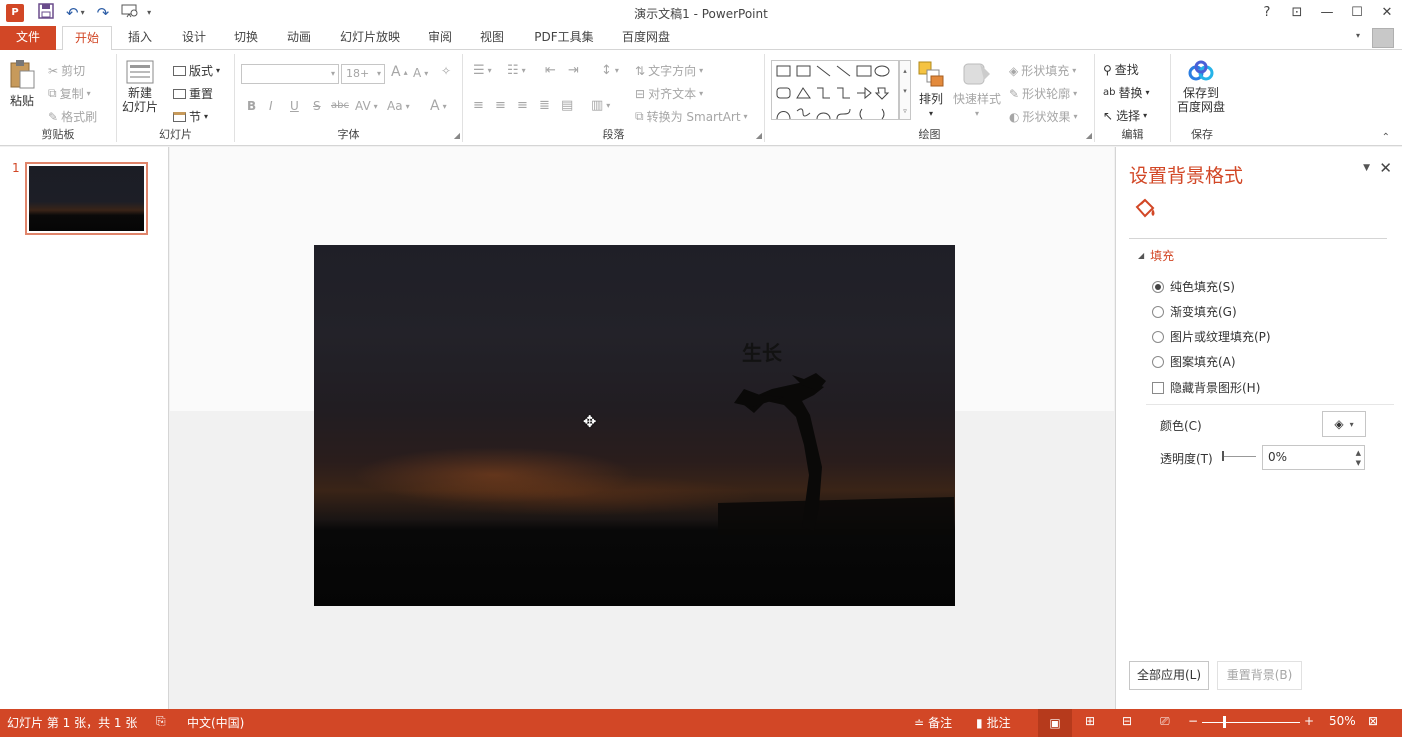  I want to click on font-dialog-launcher-icon: ◢, so click(457, 135).